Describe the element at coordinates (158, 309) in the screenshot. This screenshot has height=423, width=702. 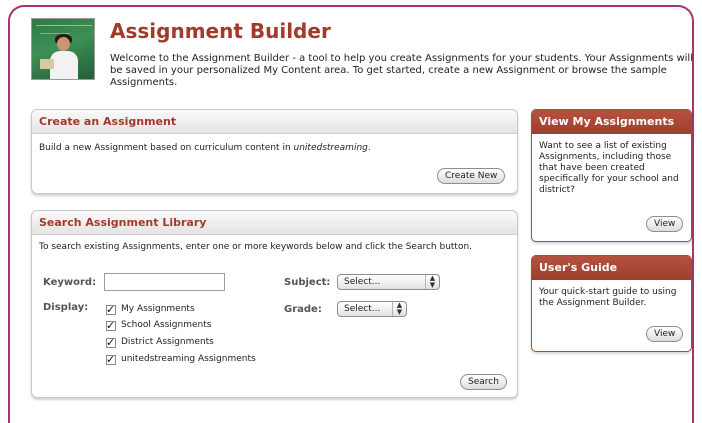
I see `my-assignments-label: My Assignments` at that location.